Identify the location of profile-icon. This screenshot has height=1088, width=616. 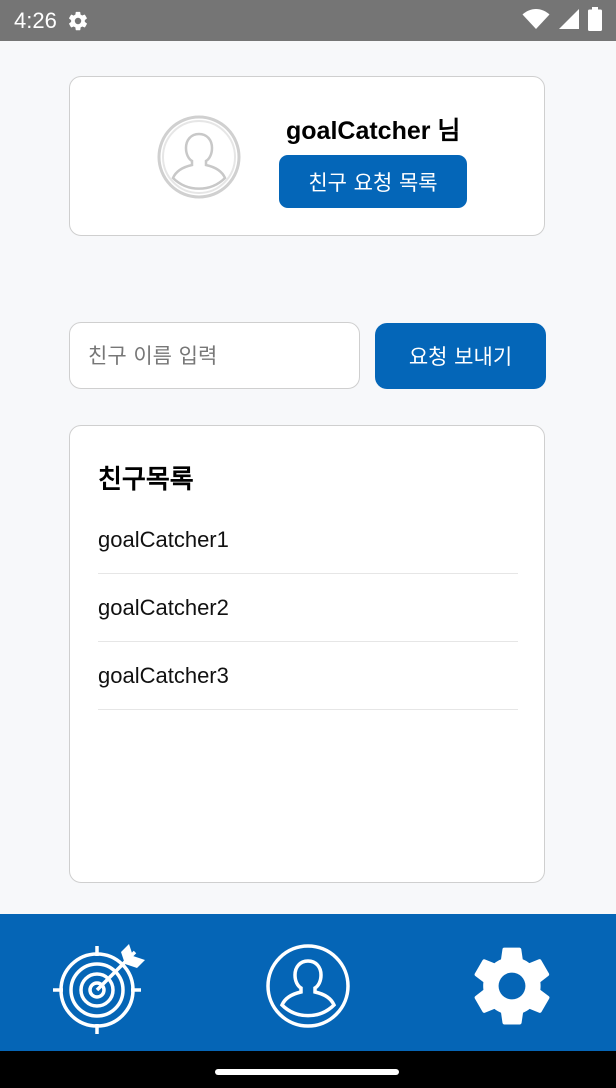
(308, 986).